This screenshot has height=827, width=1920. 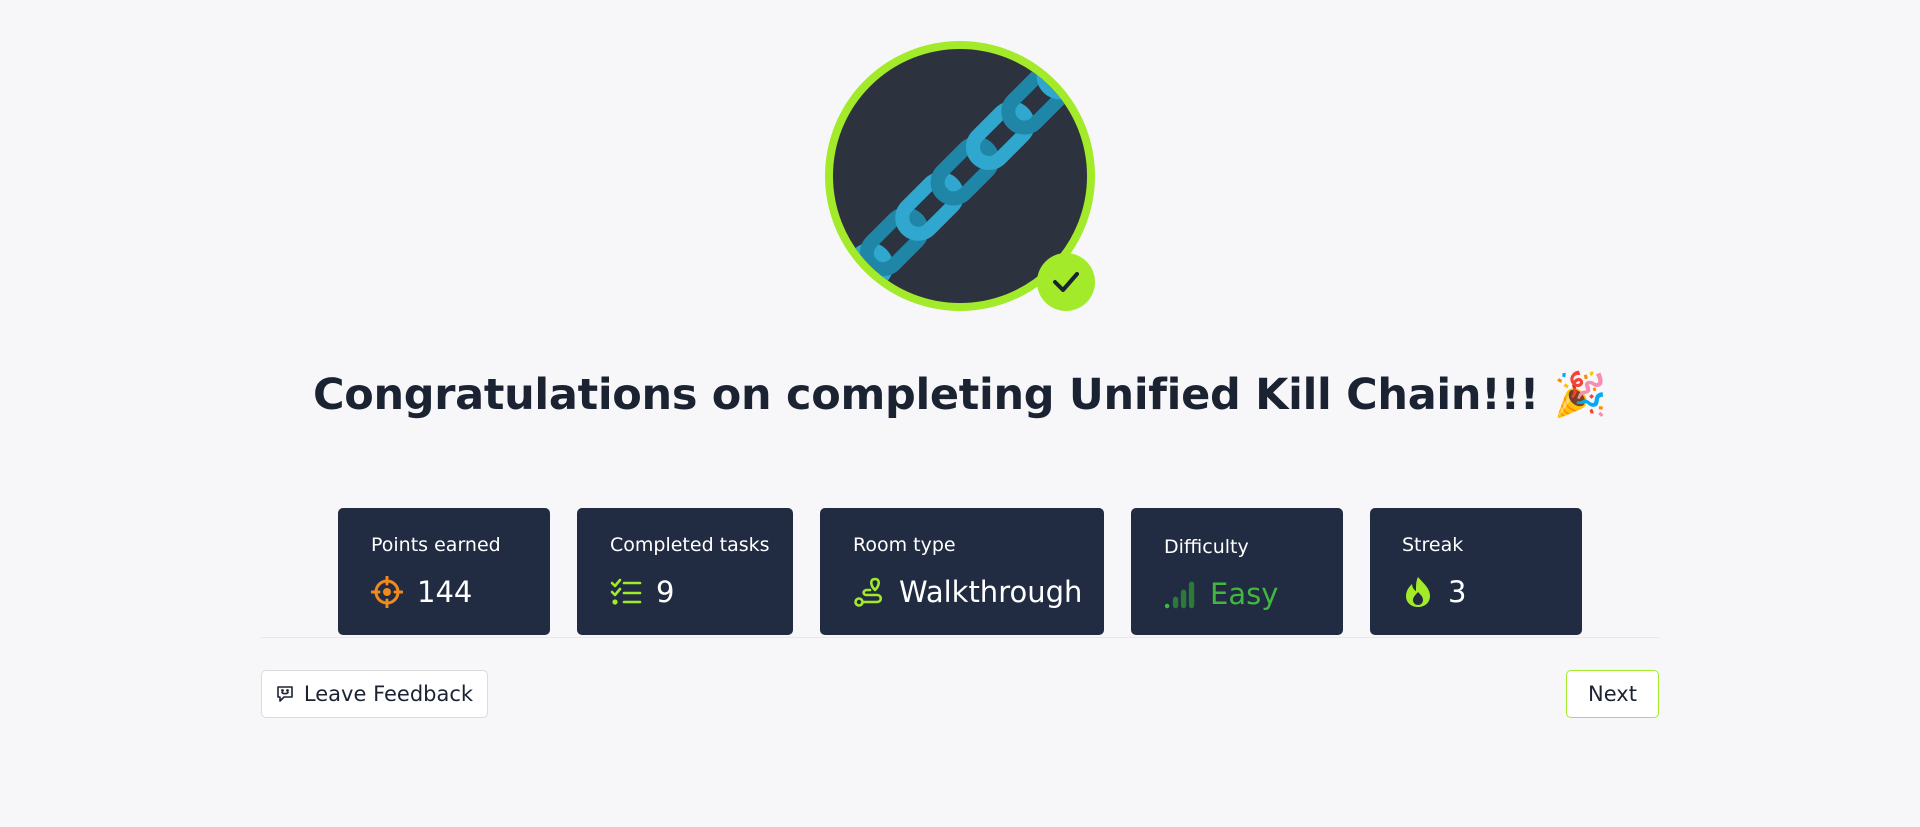 I want to click on leave-feedback-label: Leave Feedback, so click(x=388, y=694).